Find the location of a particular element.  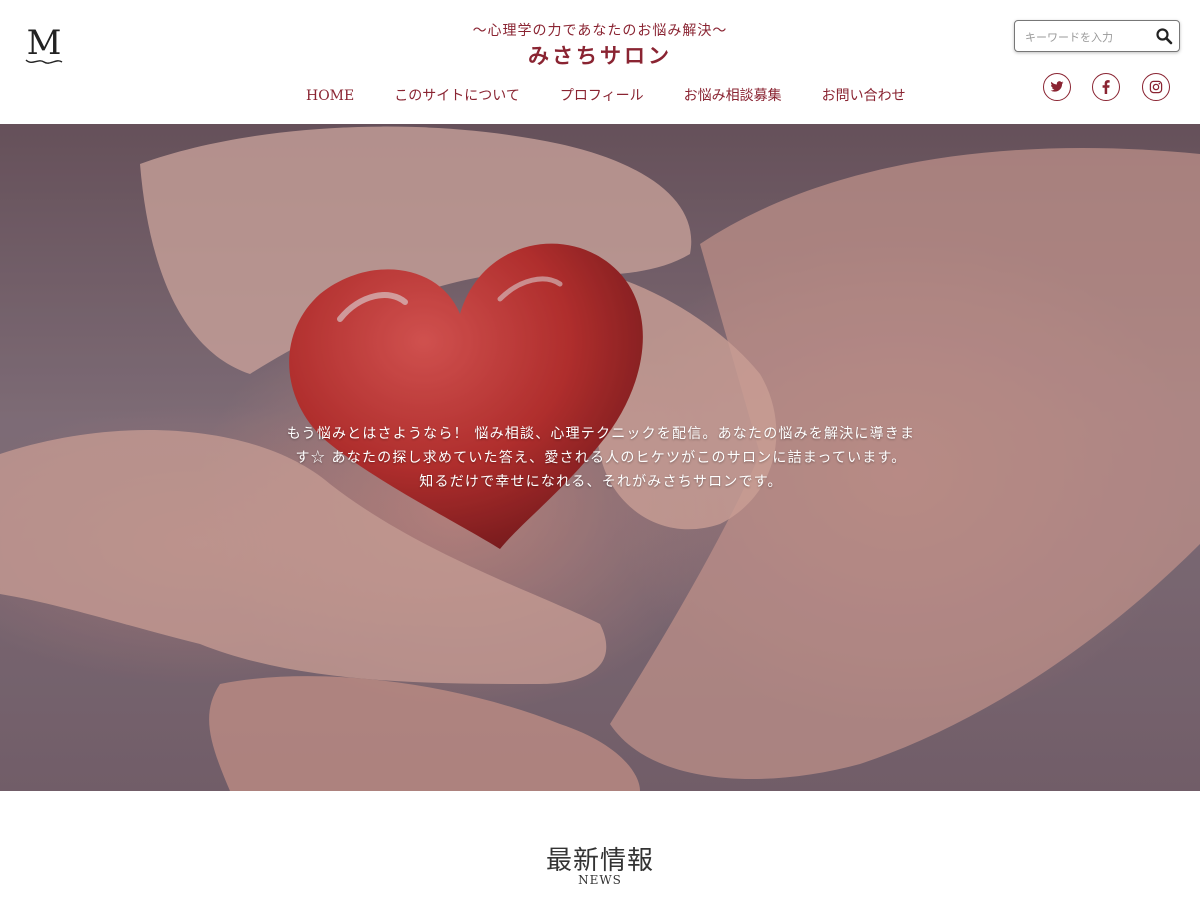

nav-home: HOME is located at coordinates (330, 96).